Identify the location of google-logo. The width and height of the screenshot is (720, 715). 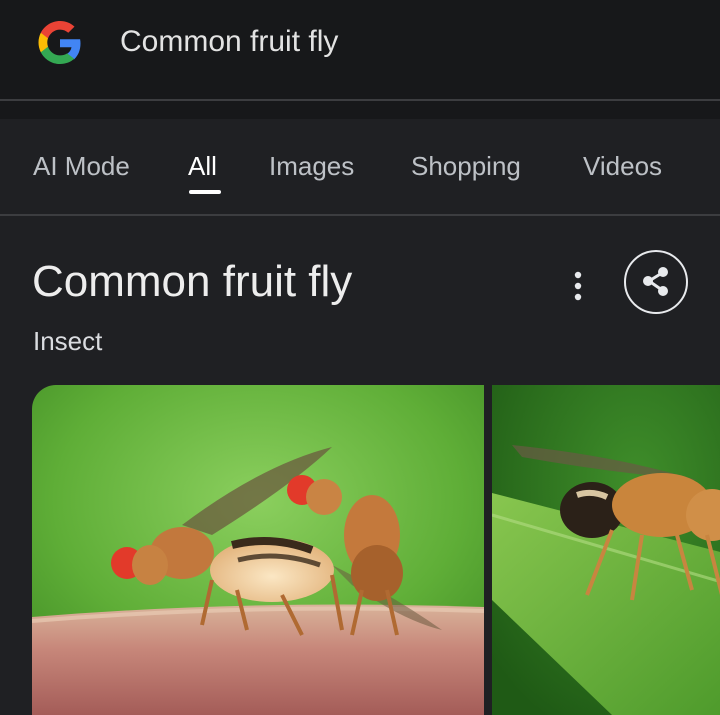
(60, 43).